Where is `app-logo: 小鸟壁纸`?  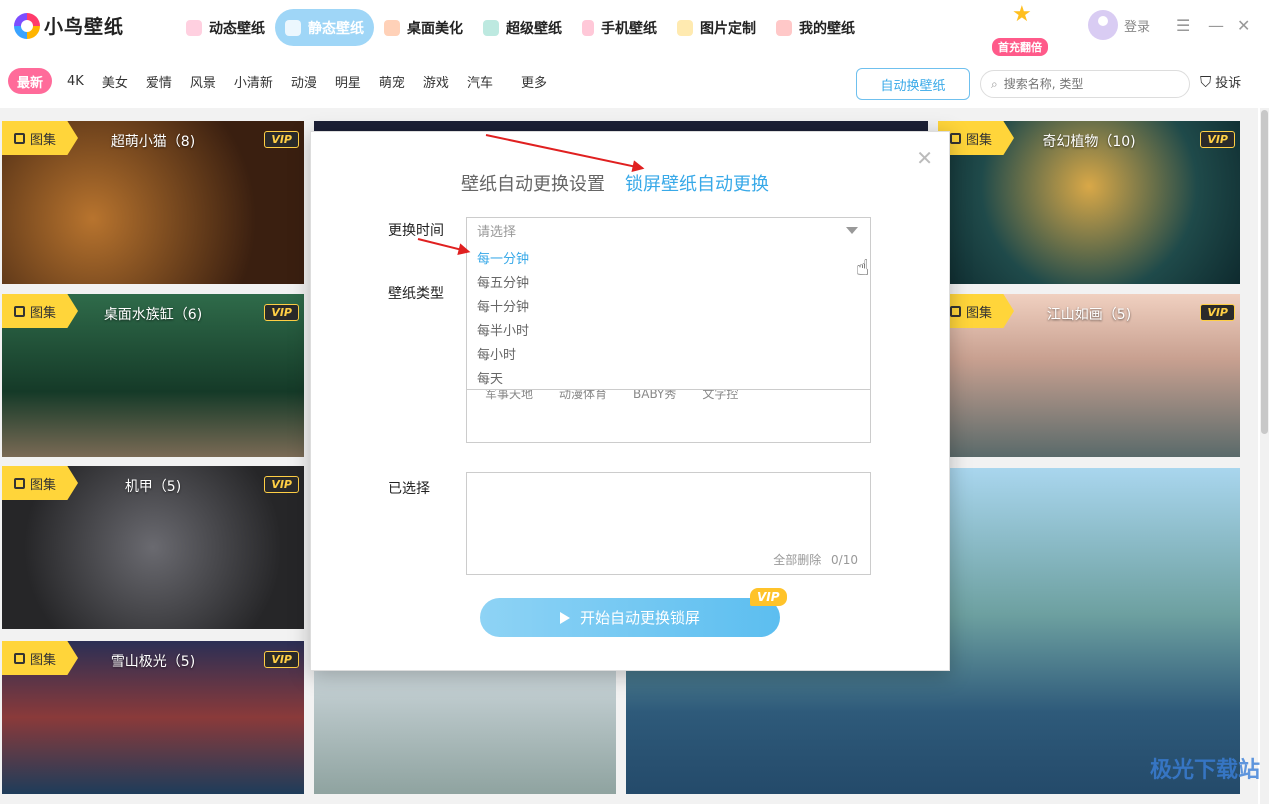 app-logo: 小鸟壁纸 is located at coordinates (69, 25).